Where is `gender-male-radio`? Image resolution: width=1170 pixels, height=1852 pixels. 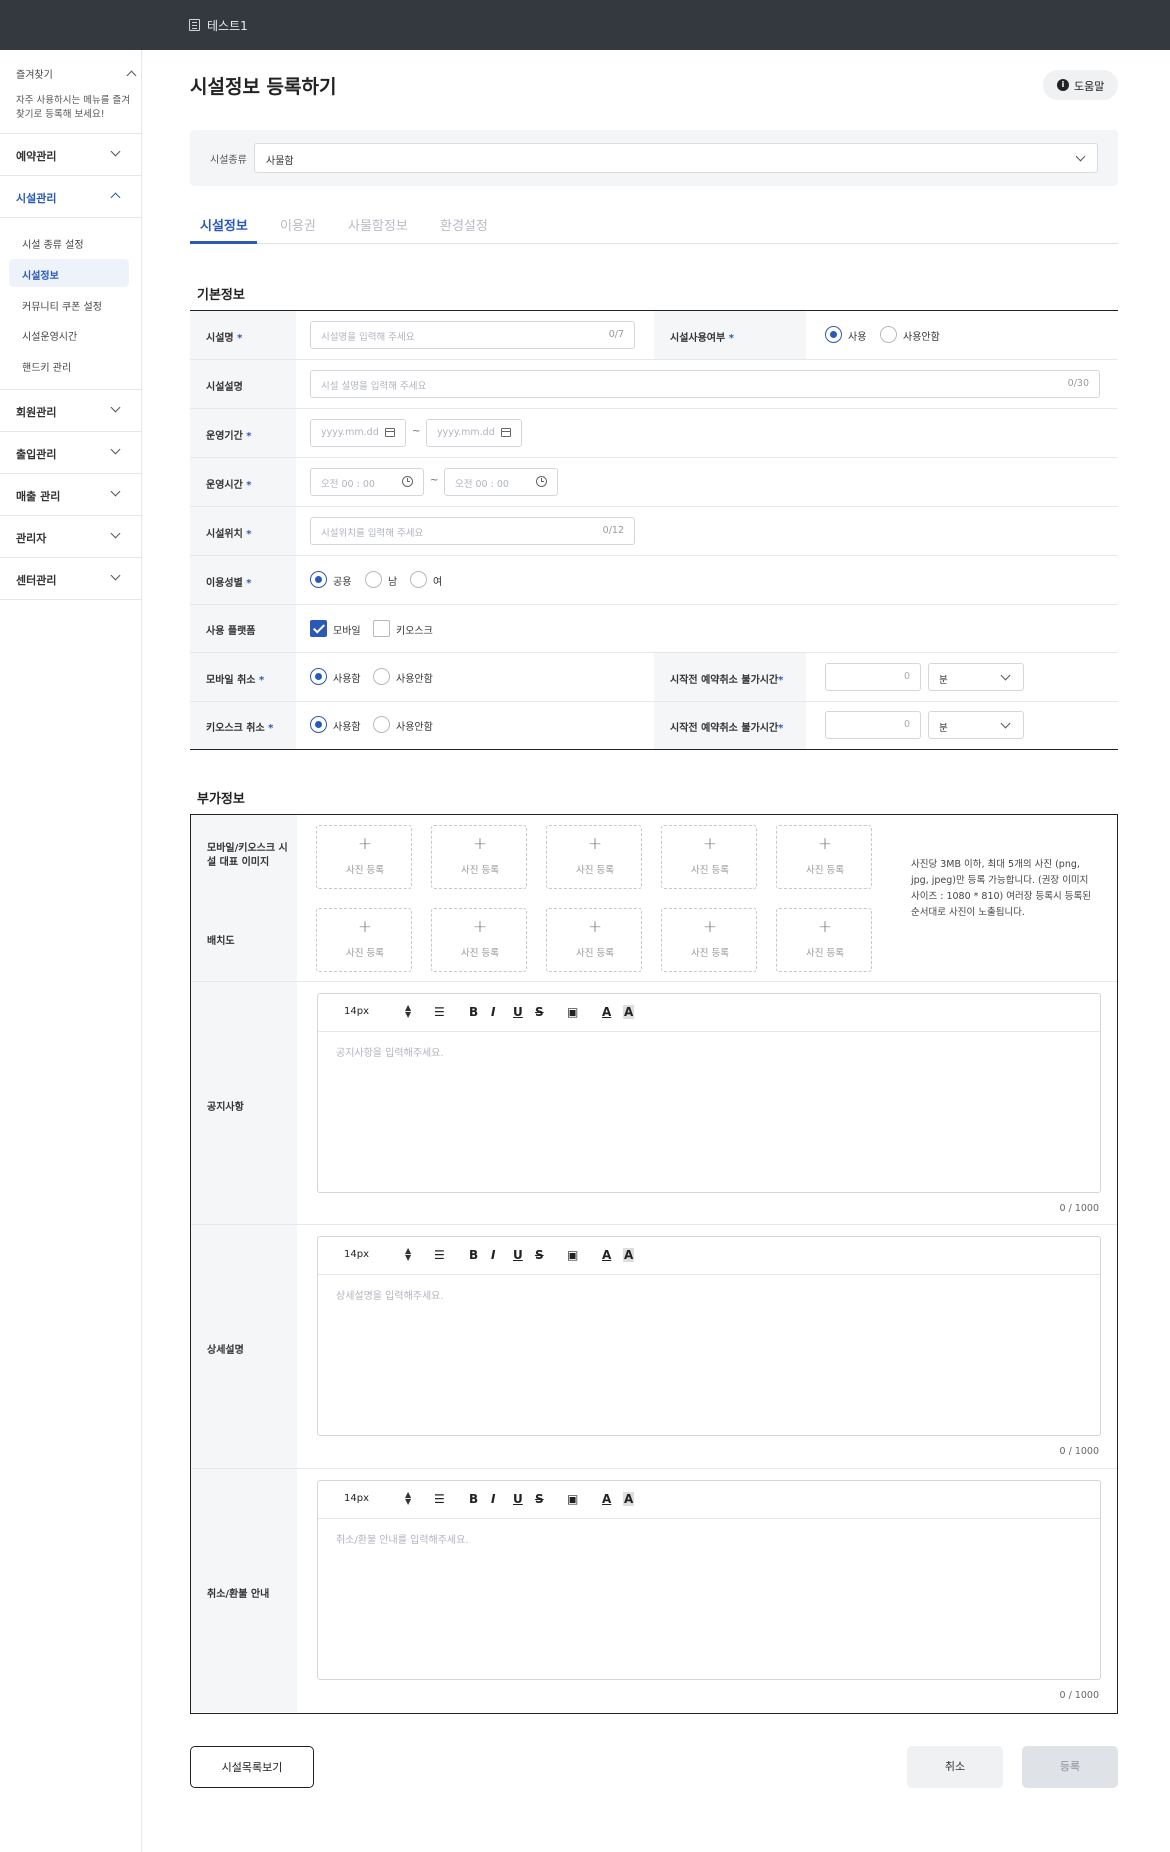
gender-male-radio is located at coordinates (373, 579).